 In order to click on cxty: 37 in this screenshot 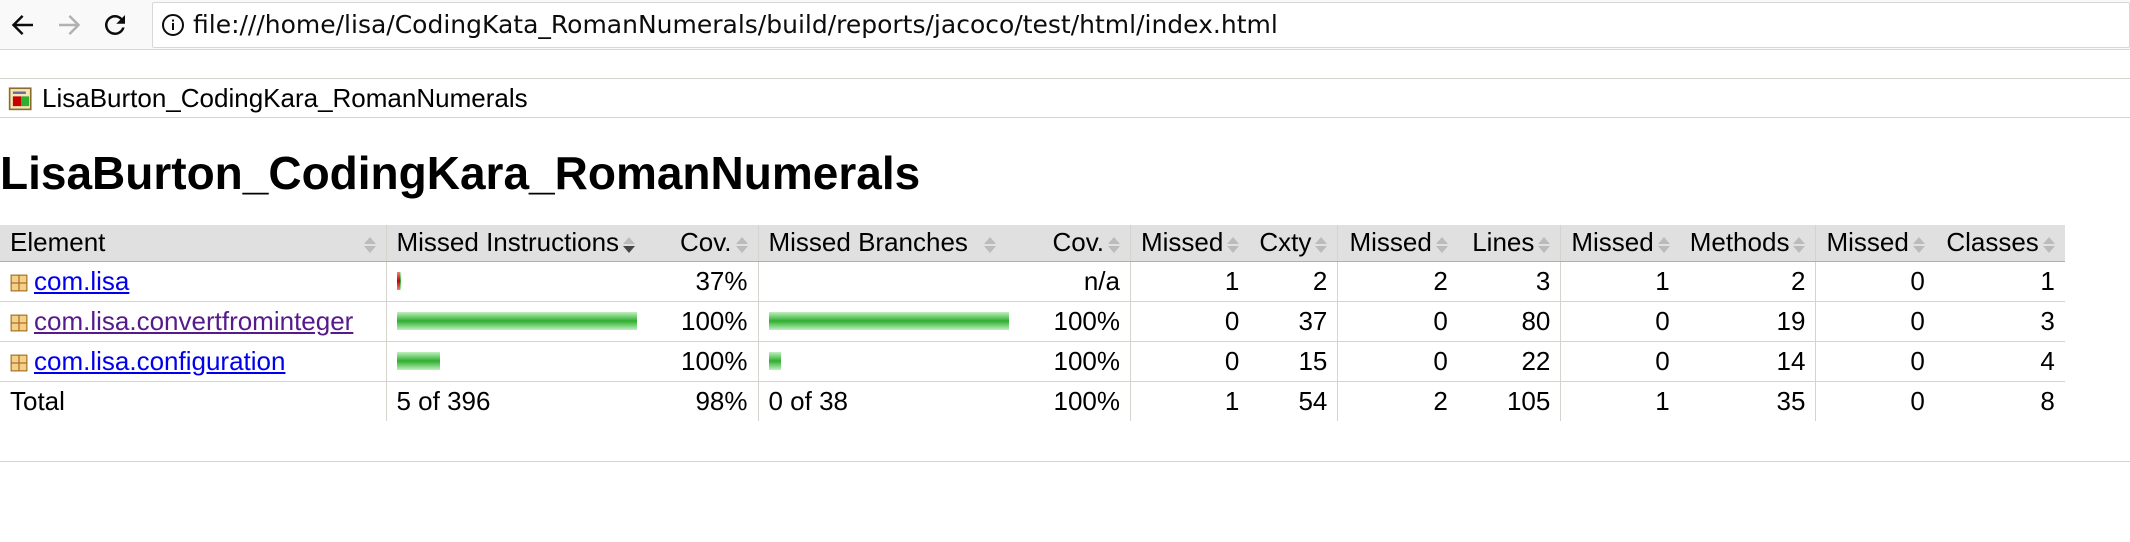, I will do `click(1294, 321)`.